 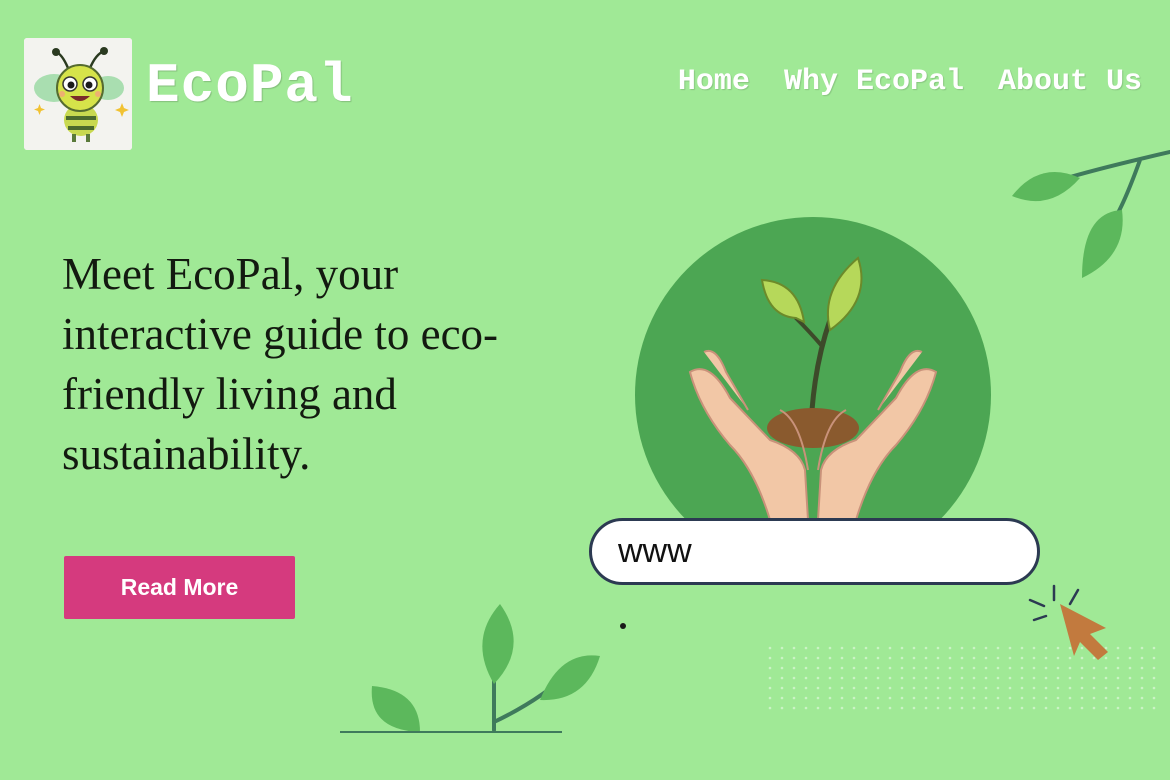 I want to click on plant-bottom-decoration, so click(x=470, y=668).